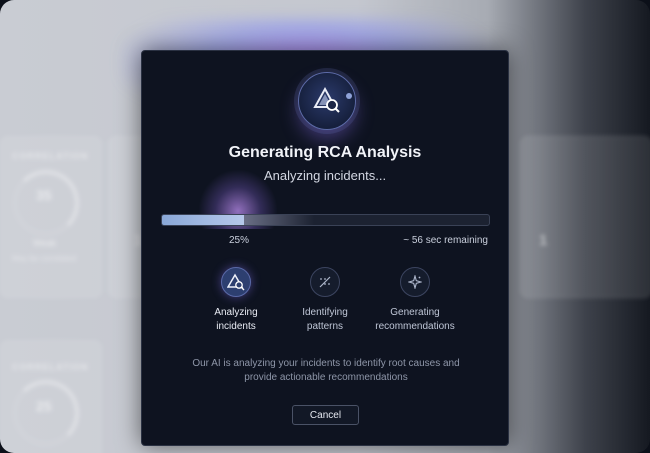 This screenshot has height=453, width=650. Describe the element at coordinates (415, 282) in the screenshot. I see `sparkle-icon` at that location.